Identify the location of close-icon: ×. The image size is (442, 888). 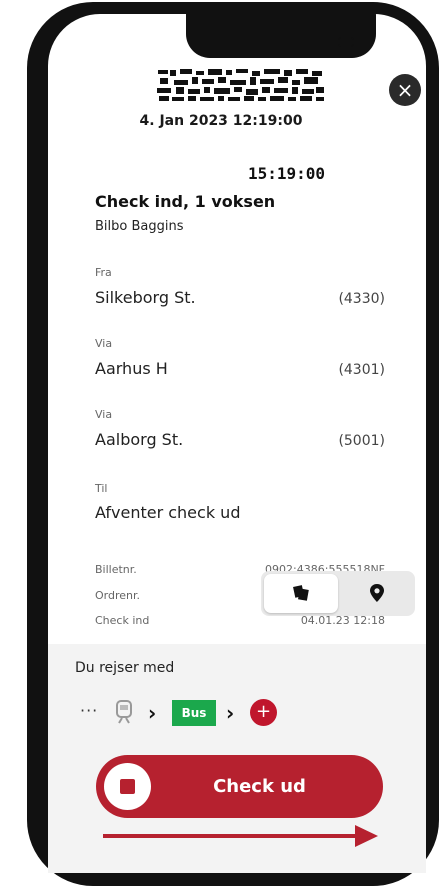
(405, 90).